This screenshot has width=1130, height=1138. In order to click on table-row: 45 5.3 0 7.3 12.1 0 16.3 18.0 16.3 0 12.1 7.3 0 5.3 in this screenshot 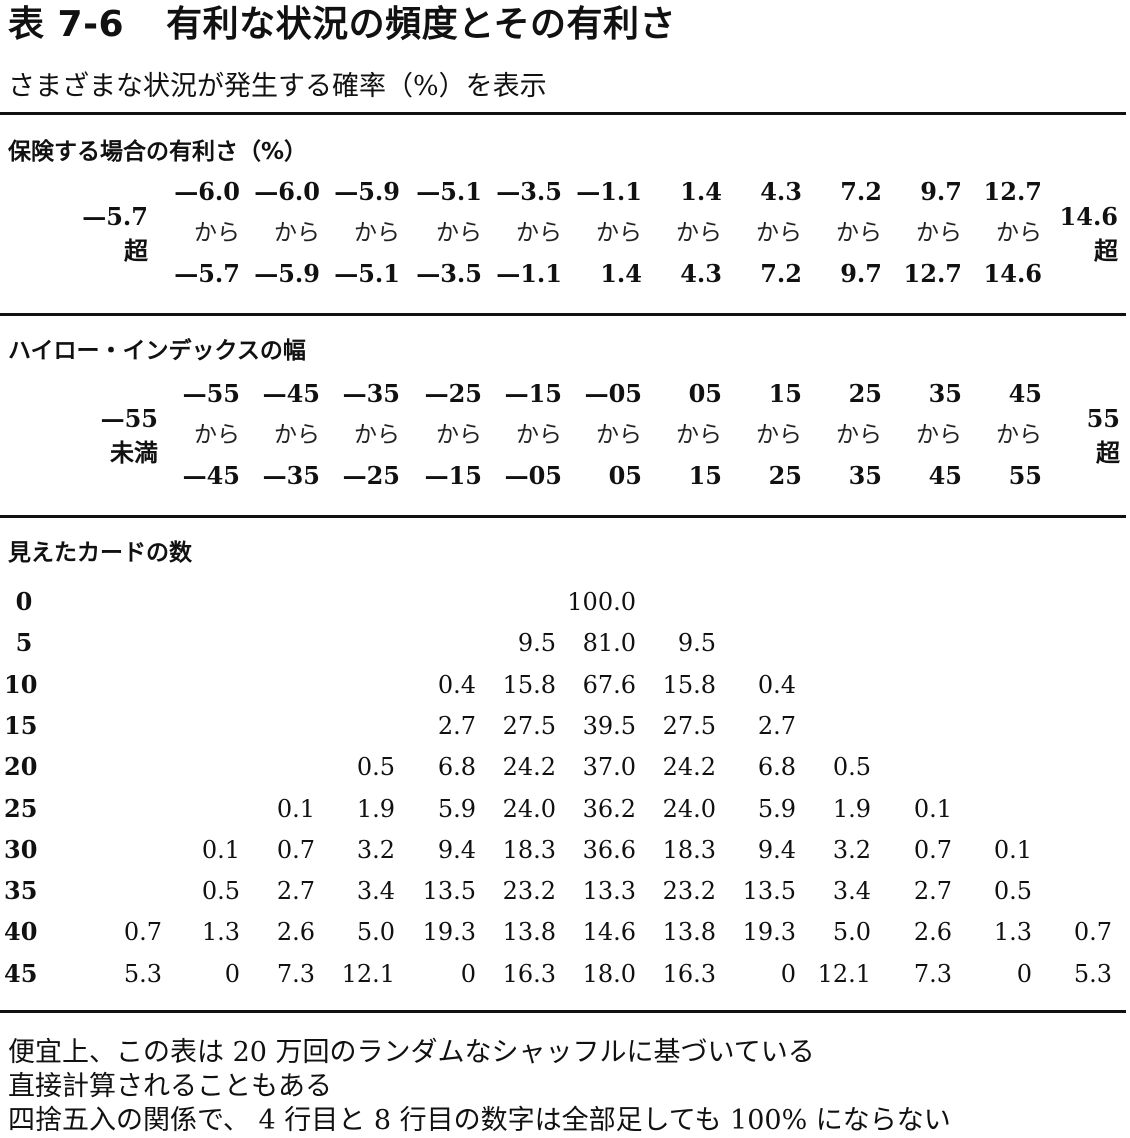, I will do `click(565, 974)`.